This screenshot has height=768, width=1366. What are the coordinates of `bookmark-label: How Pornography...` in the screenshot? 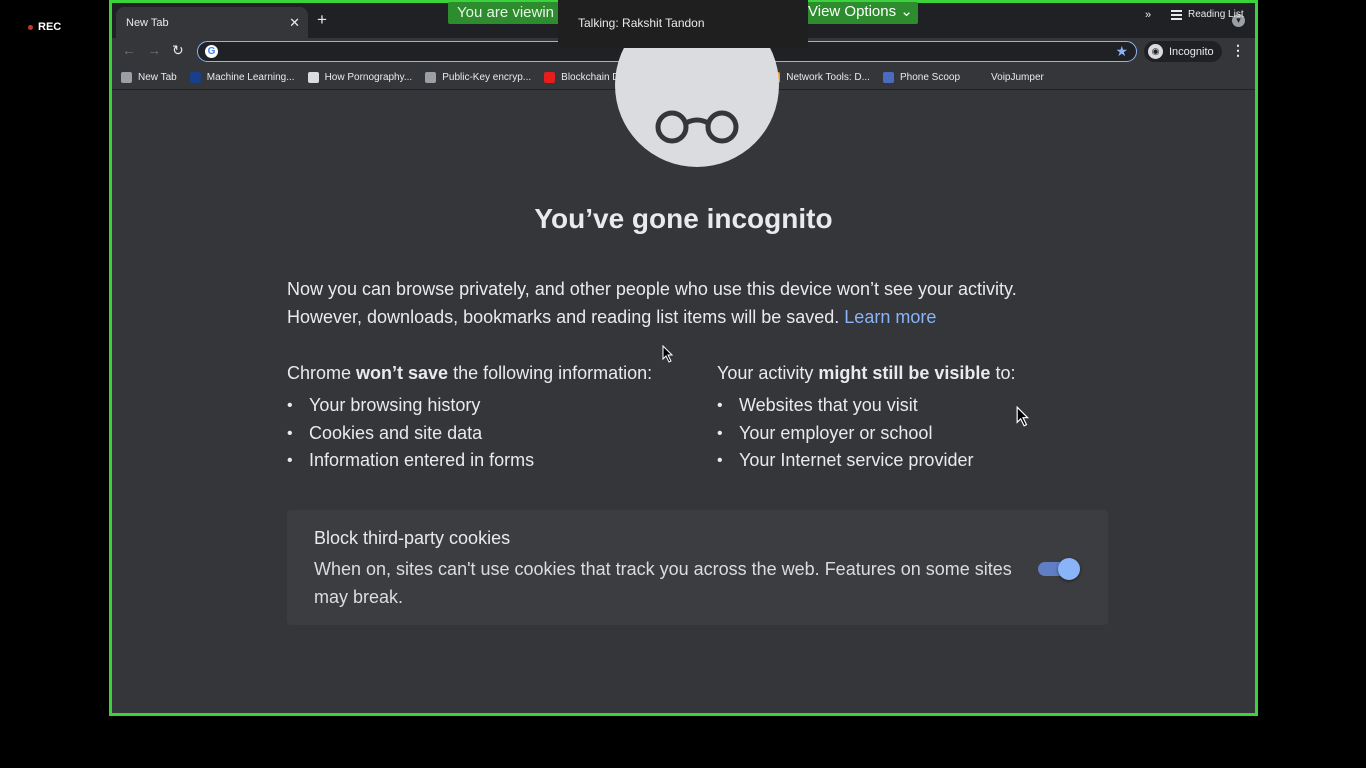 It's located at (368, 77).